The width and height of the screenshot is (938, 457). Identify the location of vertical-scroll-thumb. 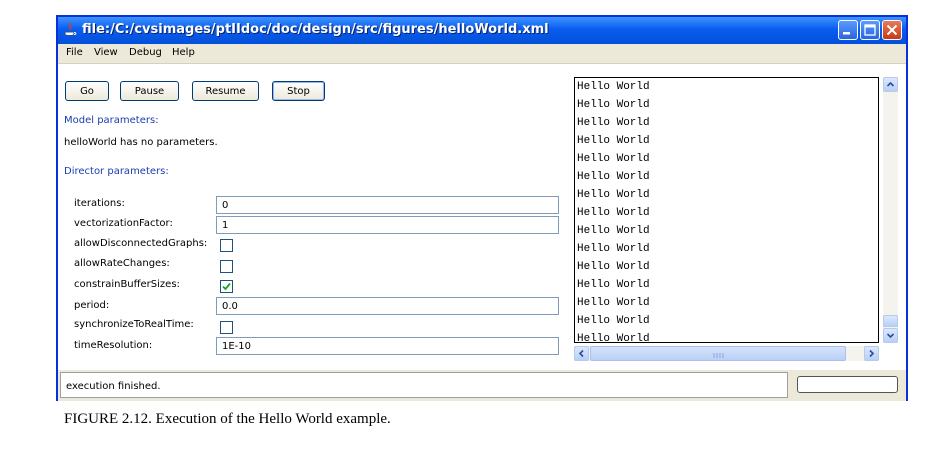
(890, 321).